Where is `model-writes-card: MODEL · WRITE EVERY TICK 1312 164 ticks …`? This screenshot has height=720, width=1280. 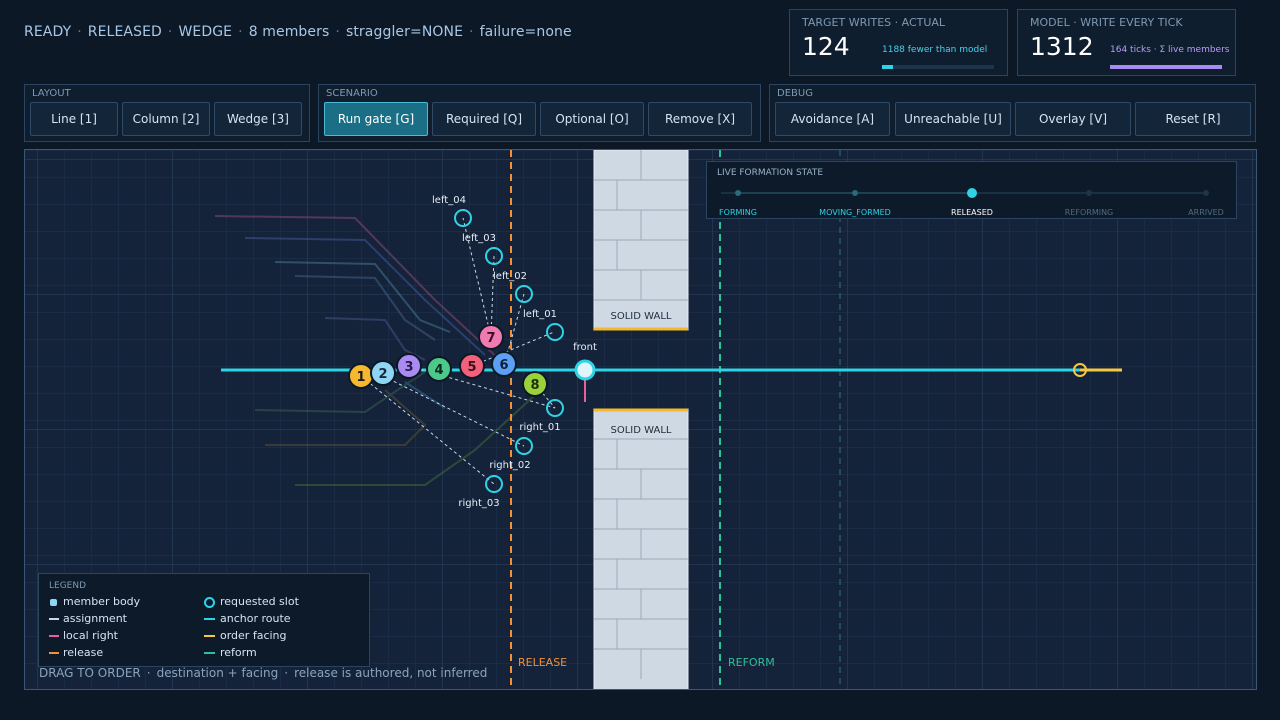 model-writes-card: MODEL · WRITE EVERY TICK 1312 164 ticks … is located at coordinates (1126, 42).